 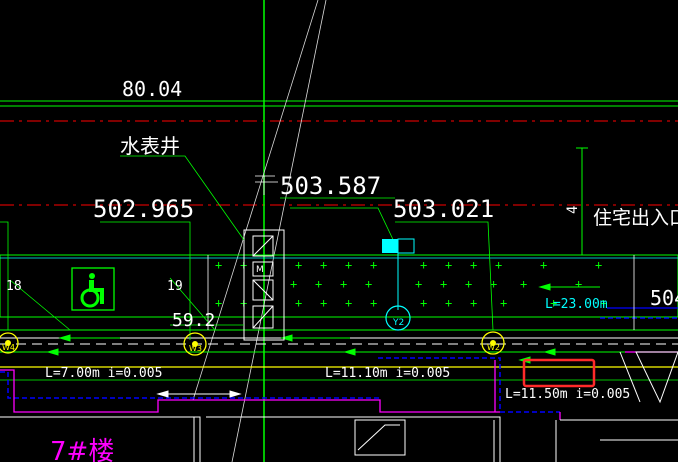 What do you see at coordinates (573, 210) in the screenshot?
I see `dimension-mark: 4` at bounding box center [573, 210].